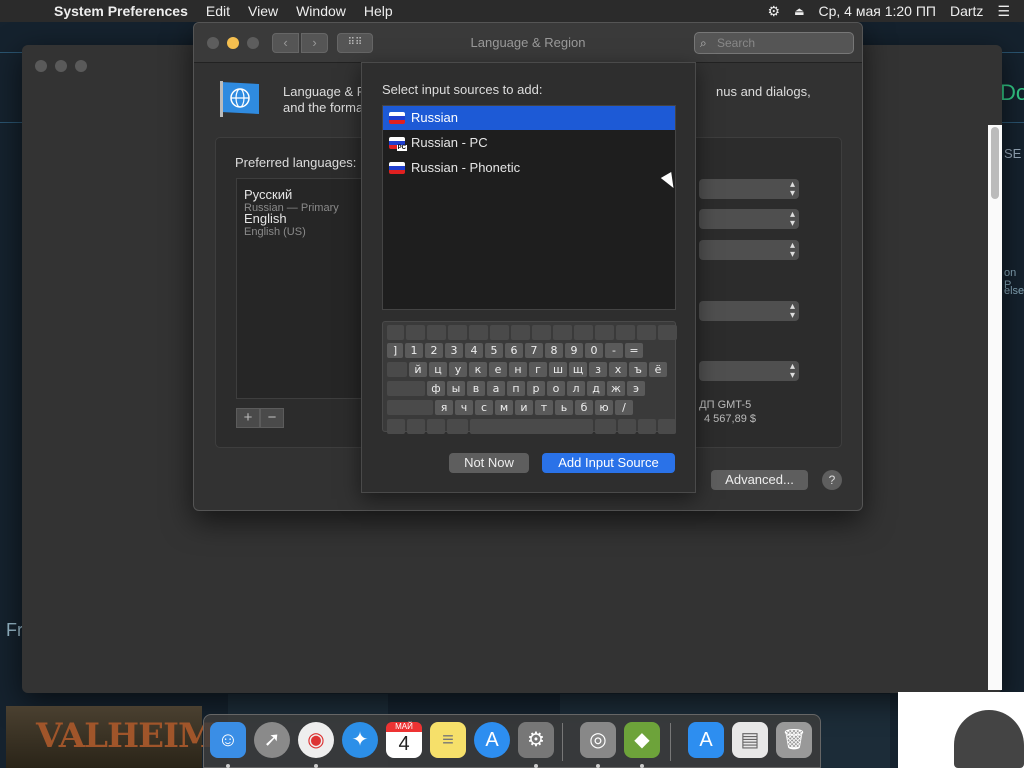 The width and height of the screenshot is (1024, 768). Describe the element at coordinates (489, 463) in the screenshot. I see `not-now-button: Not Now` at that location.